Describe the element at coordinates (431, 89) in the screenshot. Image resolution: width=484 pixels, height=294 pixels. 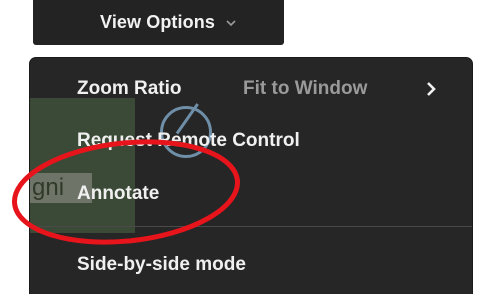
I see `chevron-right-icon` at that location.